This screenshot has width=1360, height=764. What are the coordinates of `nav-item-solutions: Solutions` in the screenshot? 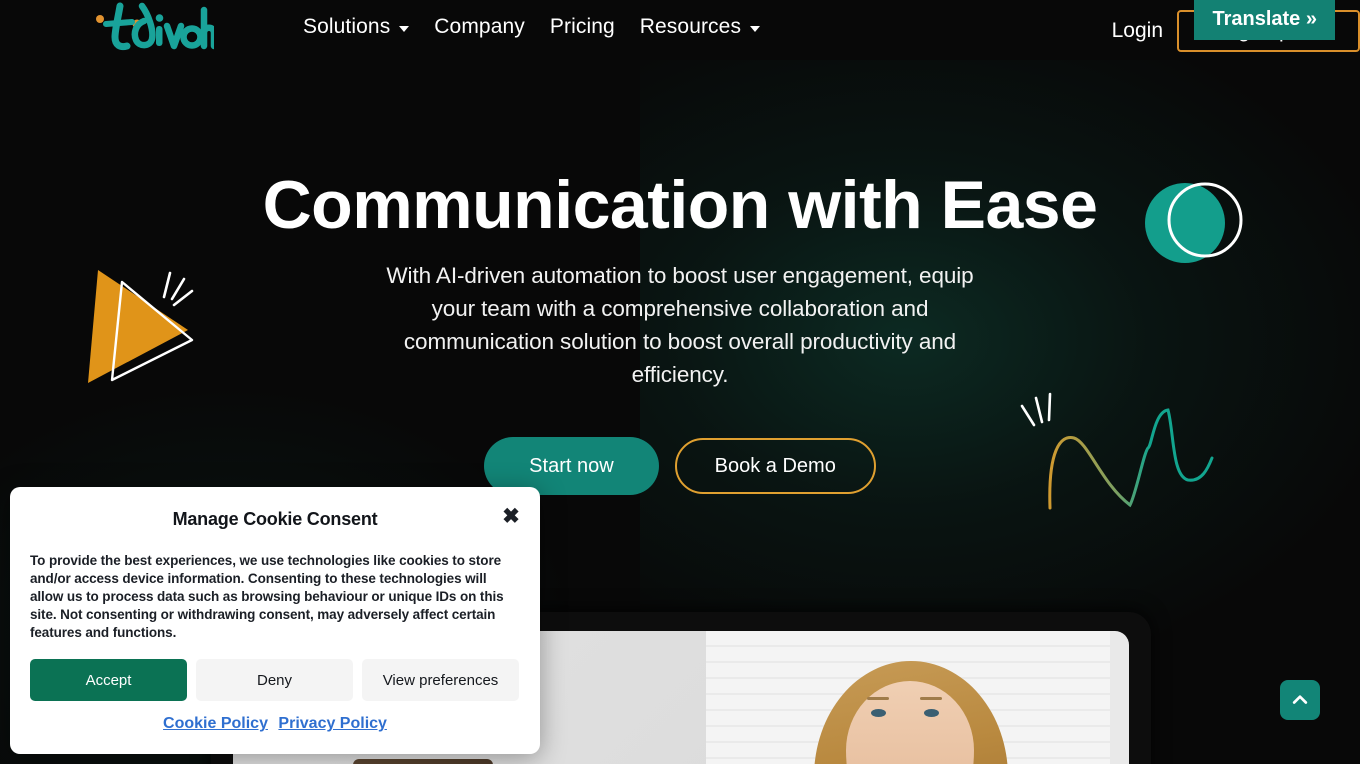 It's located at (356, 27).